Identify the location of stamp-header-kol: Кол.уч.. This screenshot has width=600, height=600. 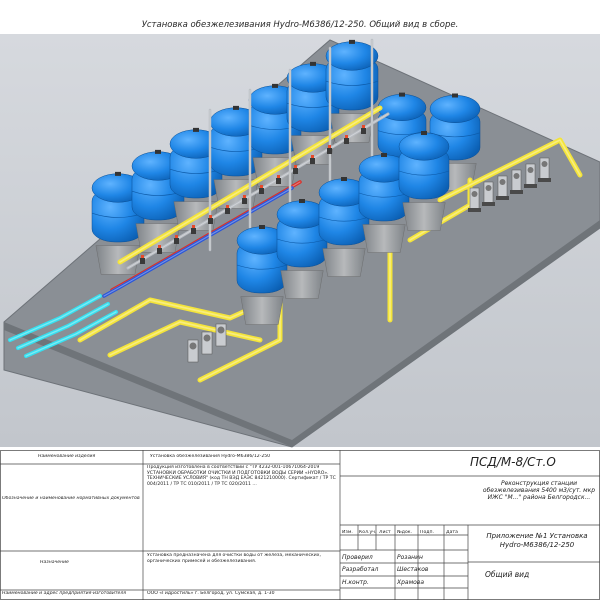
(368, 532).